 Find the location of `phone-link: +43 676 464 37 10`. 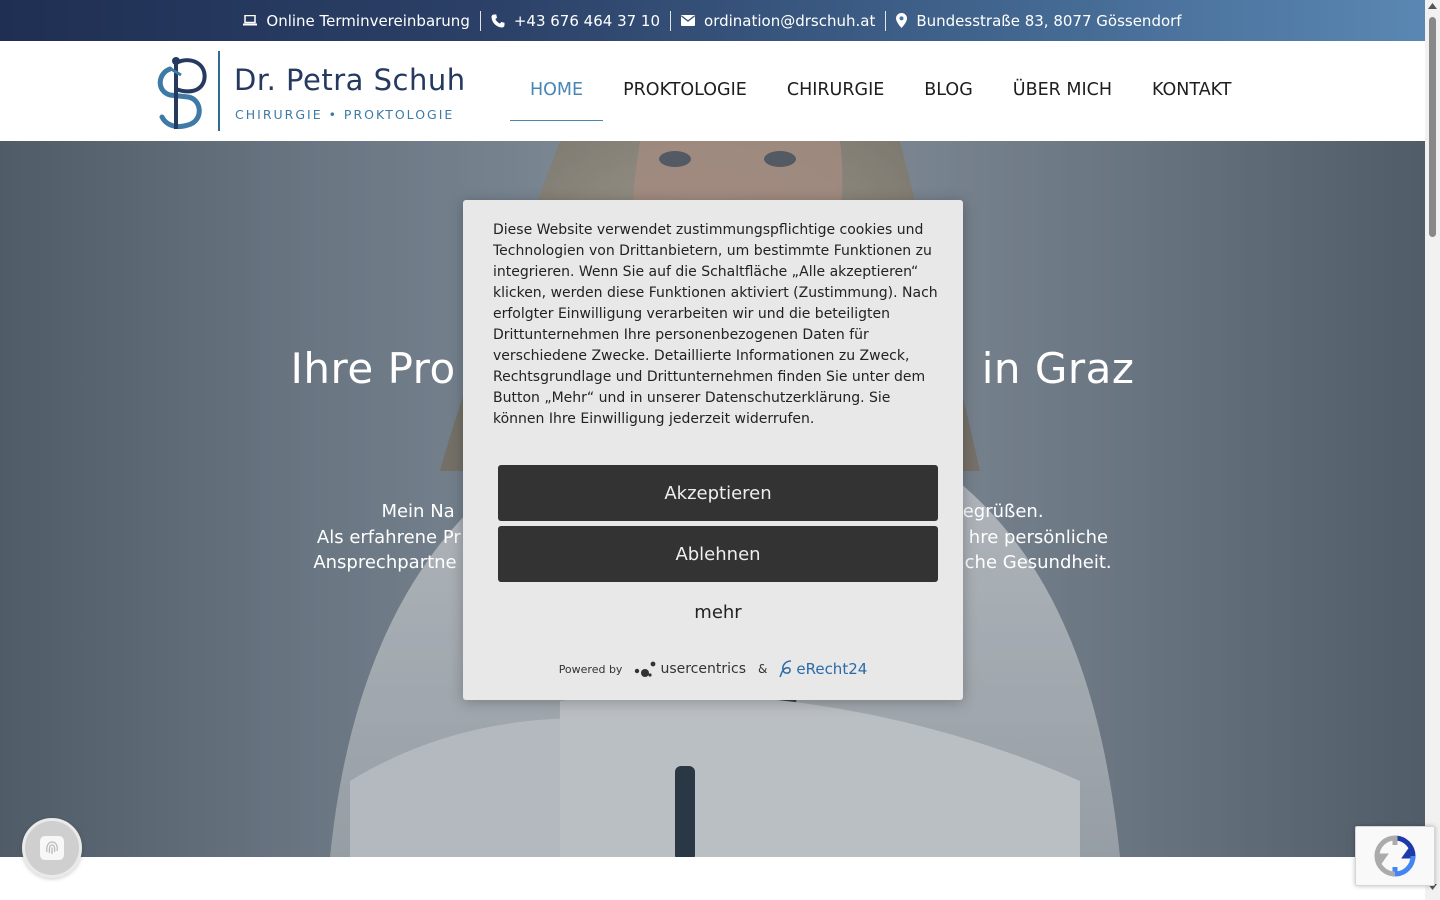

phone-link: +43 676 464 37 10 is located at coordinates (575, 21).